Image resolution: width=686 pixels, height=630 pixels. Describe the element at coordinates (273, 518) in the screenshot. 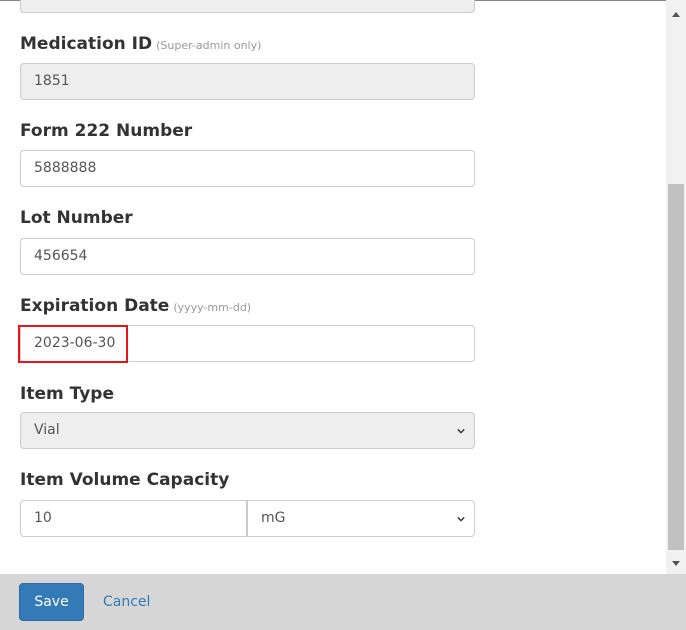

I see `item-volume-unit-value: mG` at that location.